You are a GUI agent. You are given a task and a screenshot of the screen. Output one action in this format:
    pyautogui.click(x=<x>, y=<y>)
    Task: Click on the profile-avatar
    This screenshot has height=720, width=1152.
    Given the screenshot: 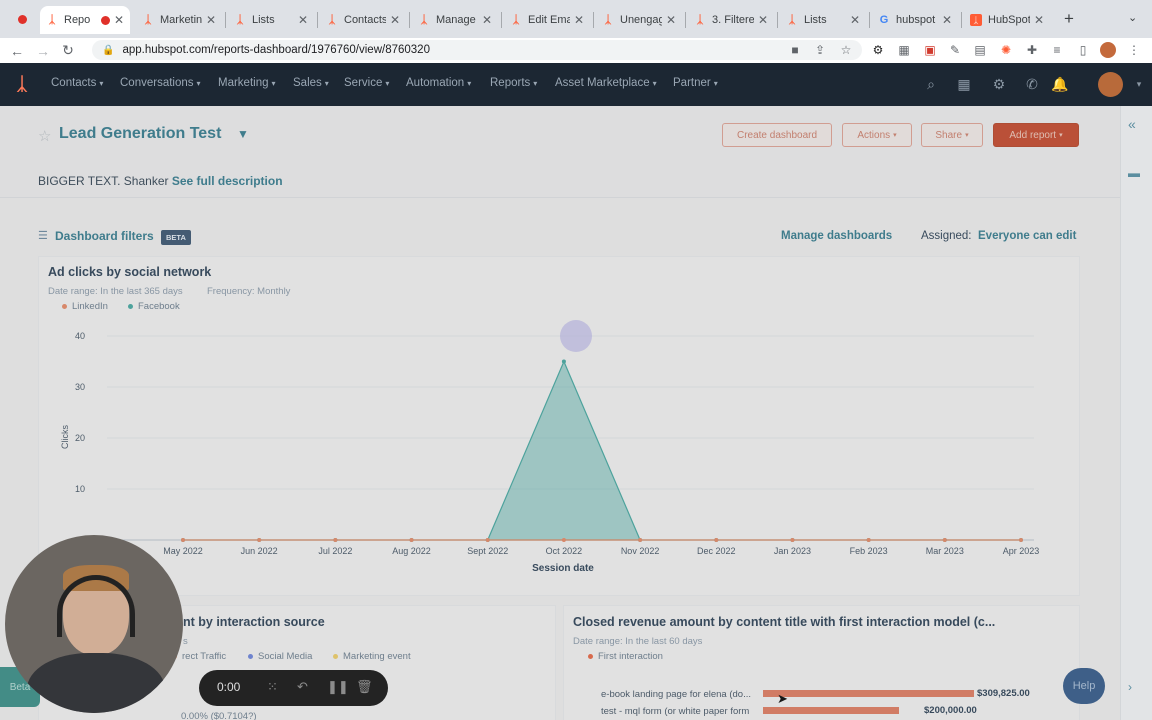 What is the action you would take?
    pyautogui.click(x=1108, y=50)
    